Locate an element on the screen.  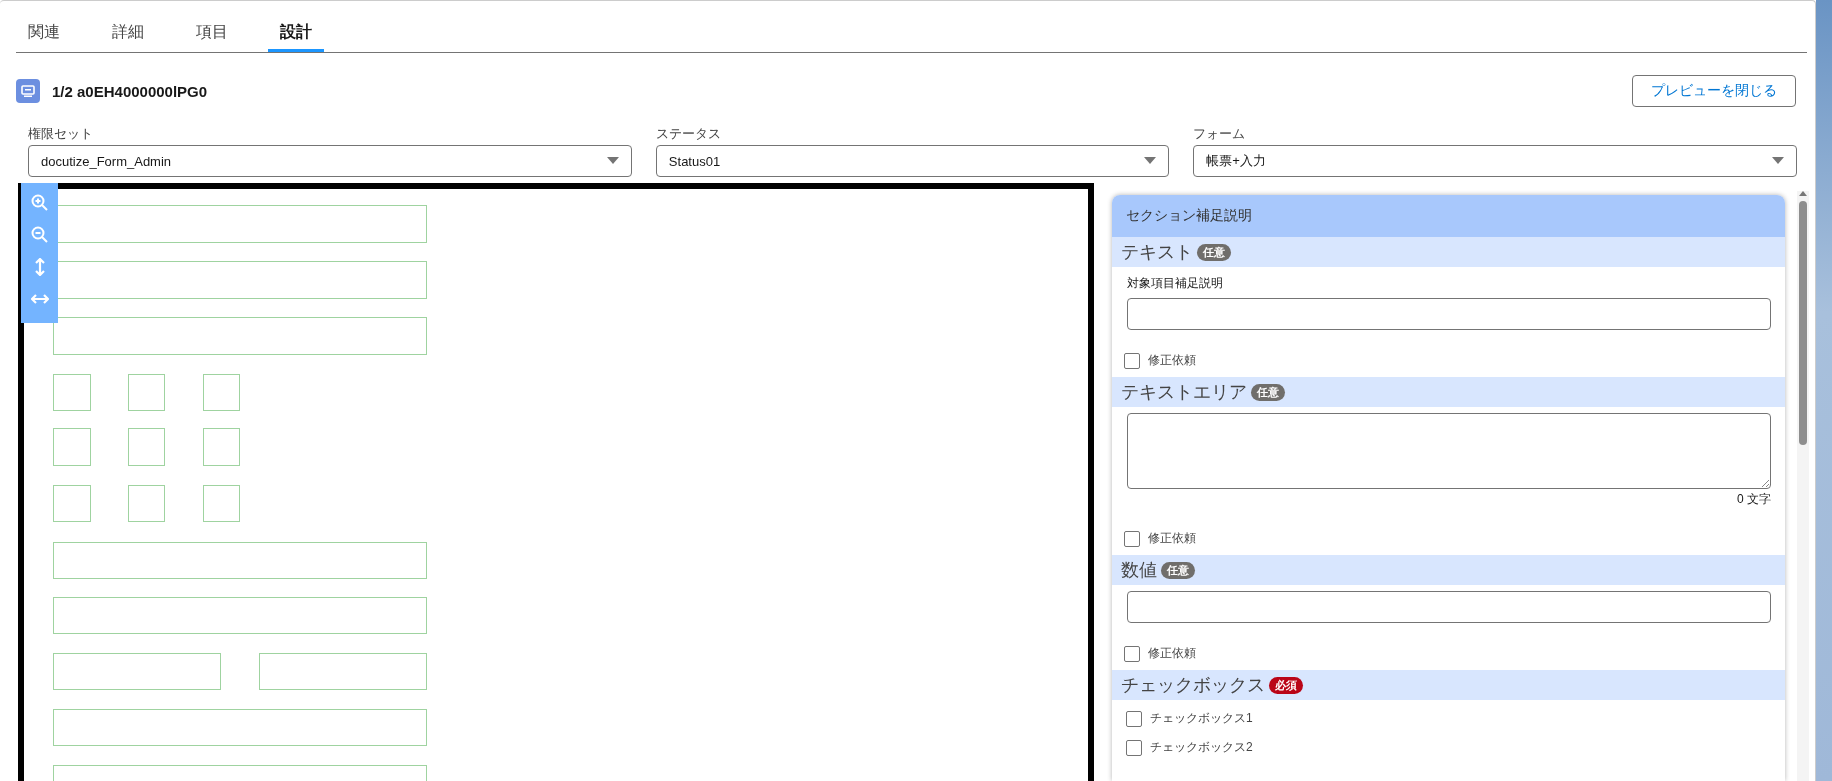
field-title: 数値 is located at coordinates (1139, 570).